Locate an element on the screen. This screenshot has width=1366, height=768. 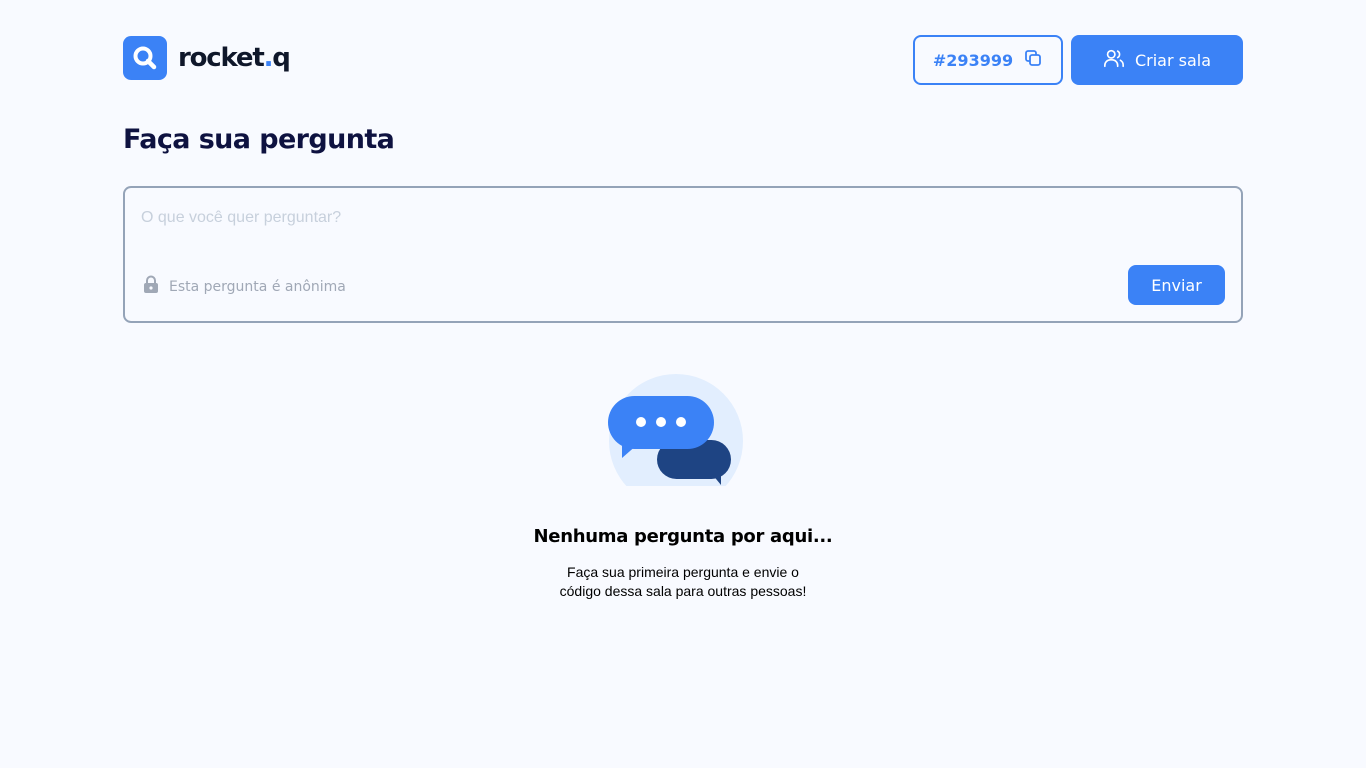
send-button: Enviar is located at coordinates (1176, 285).